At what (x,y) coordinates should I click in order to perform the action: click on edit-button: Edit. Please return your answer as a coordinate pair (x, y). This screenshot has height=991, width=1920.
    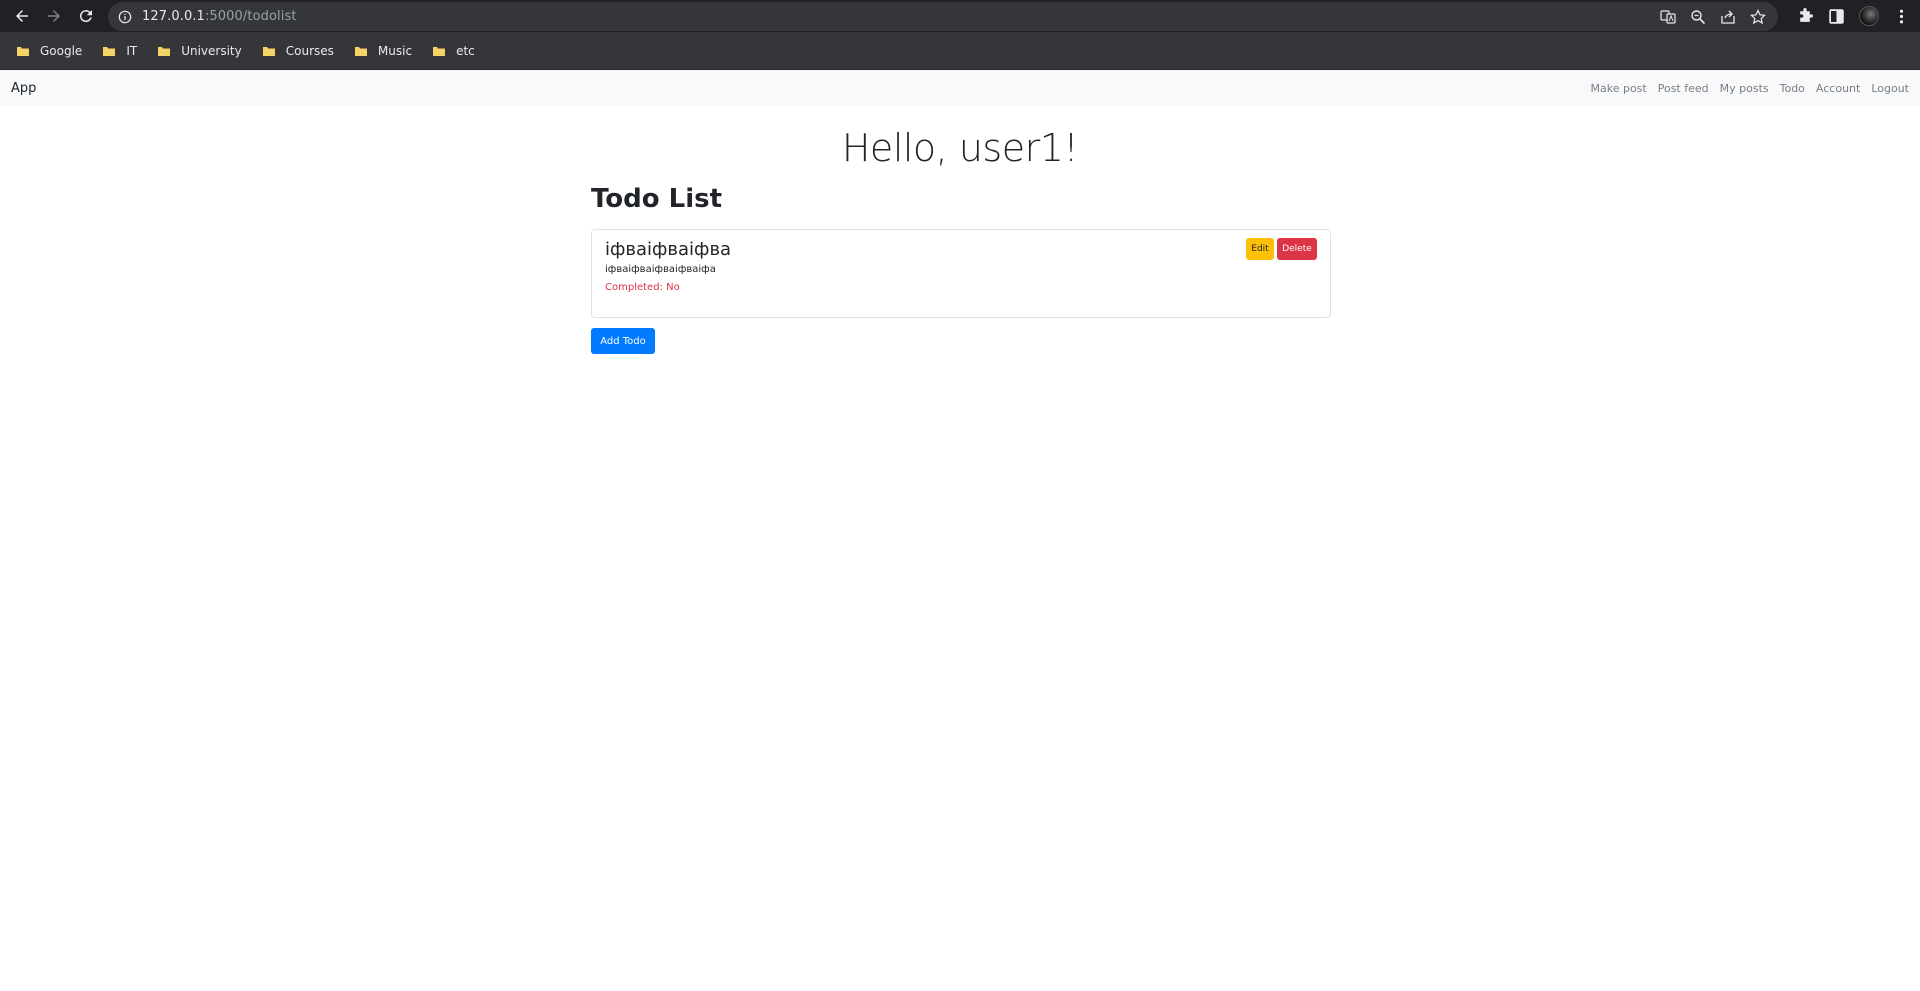
    Looking at the image, I should click on (1260, 249).